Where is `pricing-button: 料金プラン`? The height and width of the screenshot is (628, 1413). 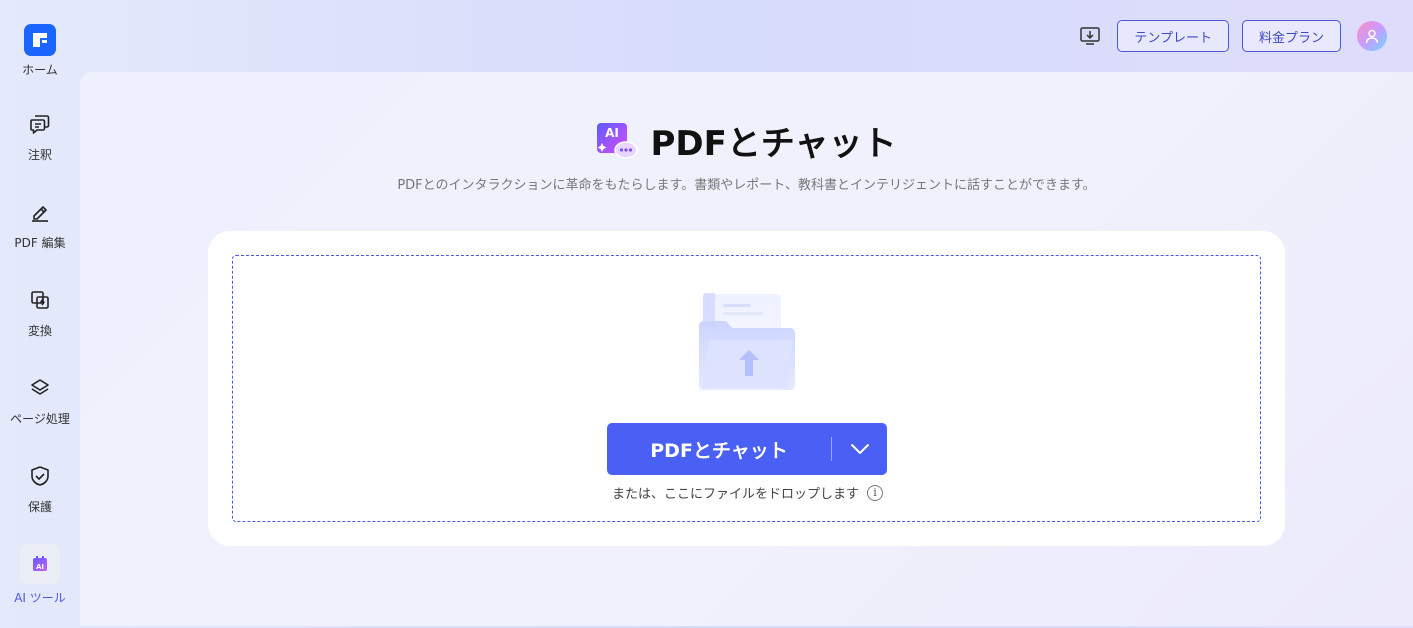 pricing-button: 料金プラン is located at coordinates (1291, 36).